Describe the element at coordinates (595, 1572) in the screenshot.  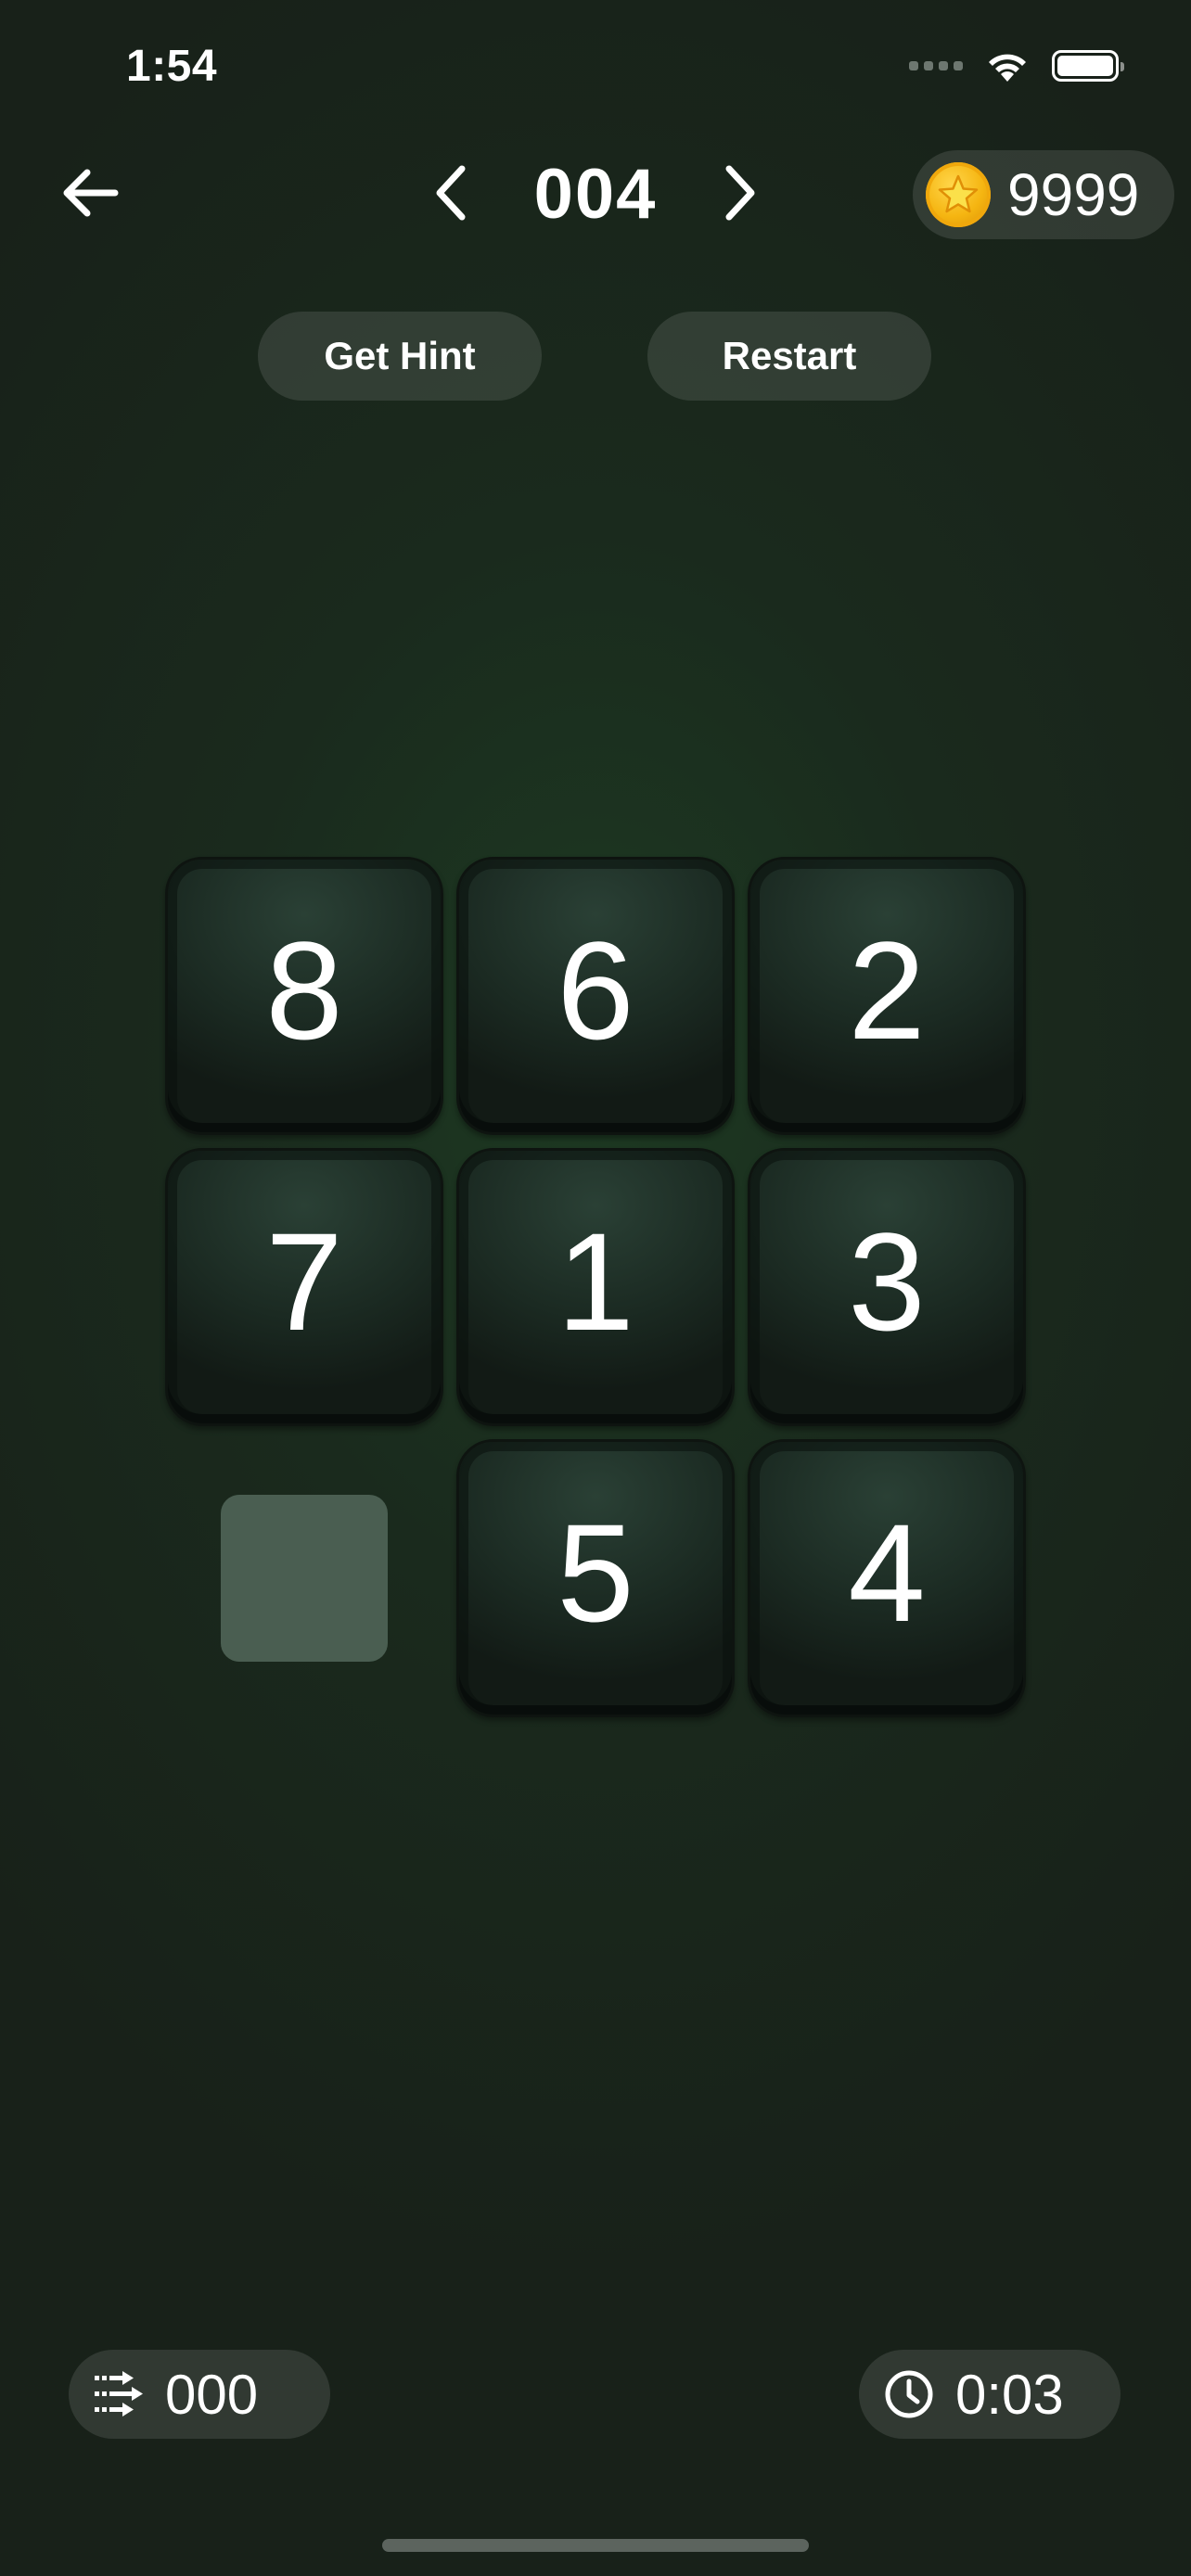
I see `tile-number: 5` at that location.